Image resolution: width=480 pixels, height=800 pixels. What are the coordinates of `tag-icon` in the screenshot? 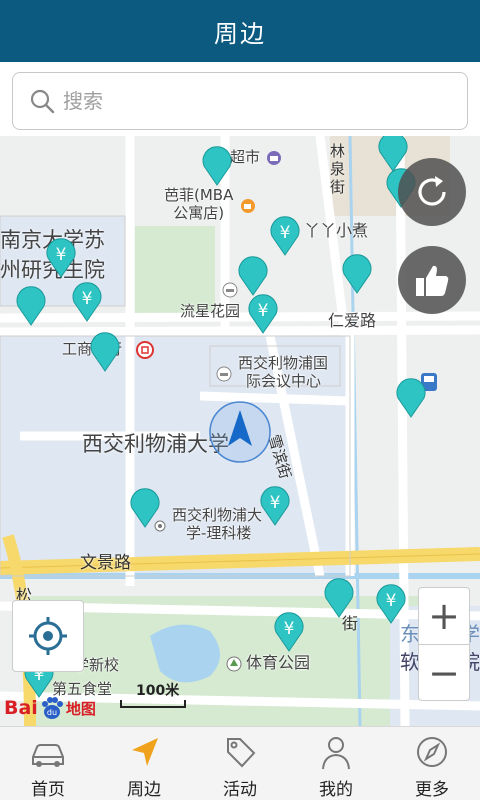 It's located at (241, 753).